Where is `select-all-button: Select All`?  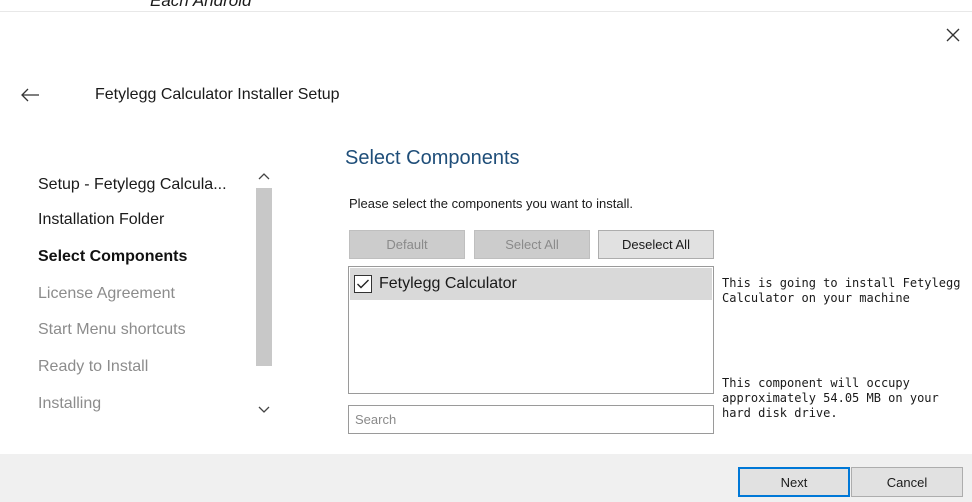 select-all-button: Select All is located at coordinates (532, 244).